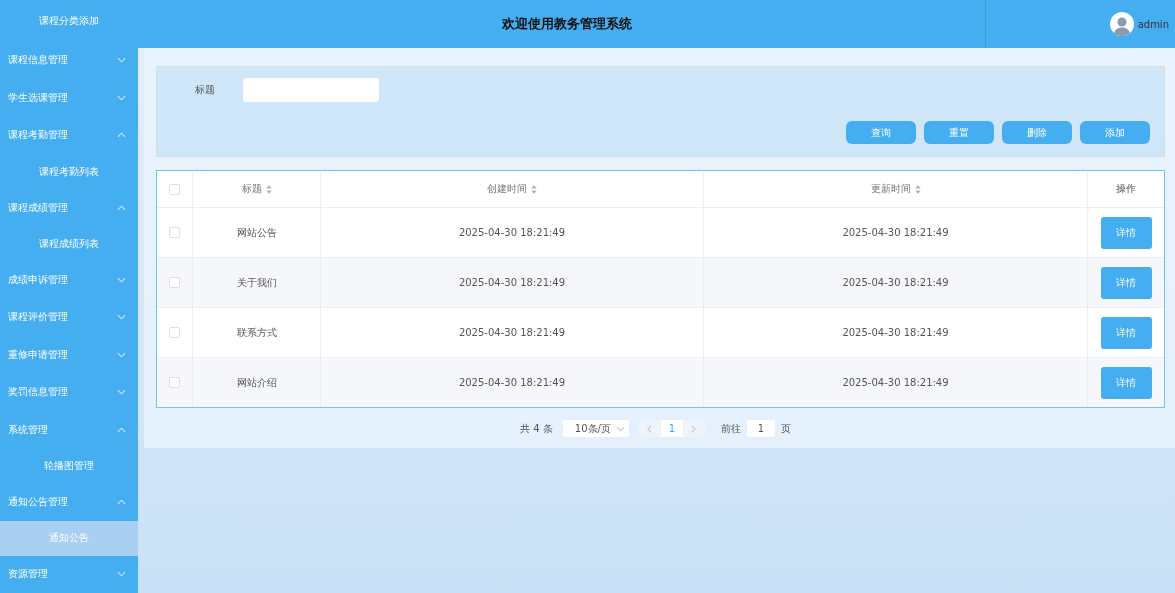  Describe the element at coordinates (69, 538) in the screenshot. I see `menu-item: 通知公告` at that location.